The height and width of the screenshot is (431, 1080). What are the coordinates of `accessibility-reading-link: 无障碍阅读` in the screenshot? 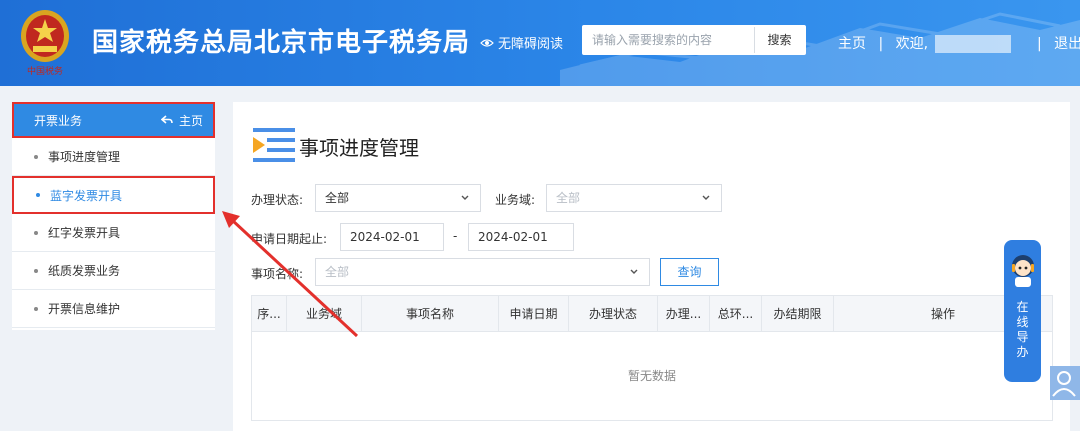 It's located at (521, 42).